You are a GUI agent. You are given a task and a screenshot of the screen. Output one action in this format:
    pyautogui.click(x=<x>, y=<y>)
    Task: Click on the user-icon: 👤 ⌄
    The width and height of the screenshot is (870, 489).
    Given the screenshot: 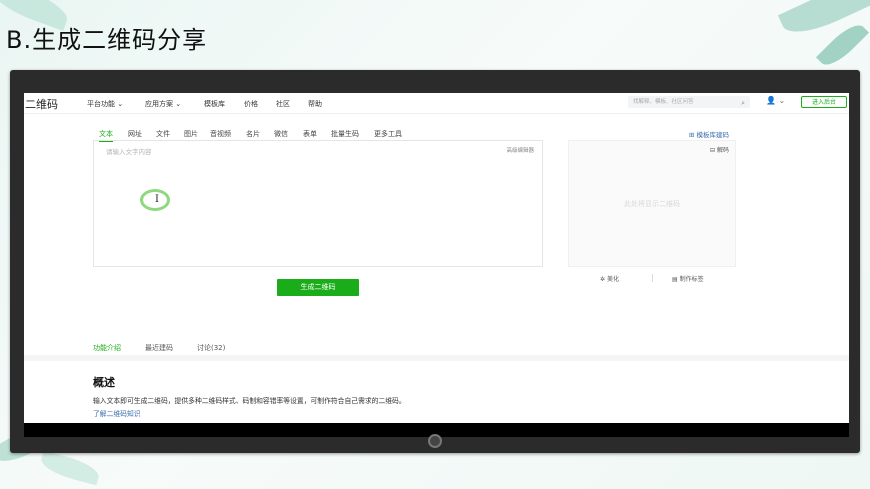 What is the action you would take?
    pyautogui.click(x=775, y=100)
    